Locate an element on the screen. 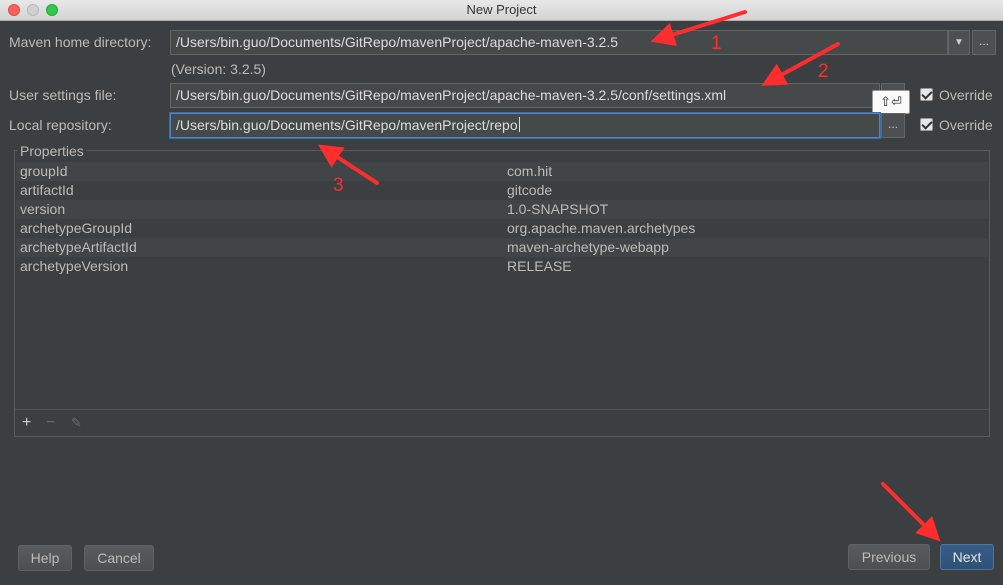 Image resolution: width=1003 pixels, height=585 pixels. arrow-next is located at coordinates (911, 512).